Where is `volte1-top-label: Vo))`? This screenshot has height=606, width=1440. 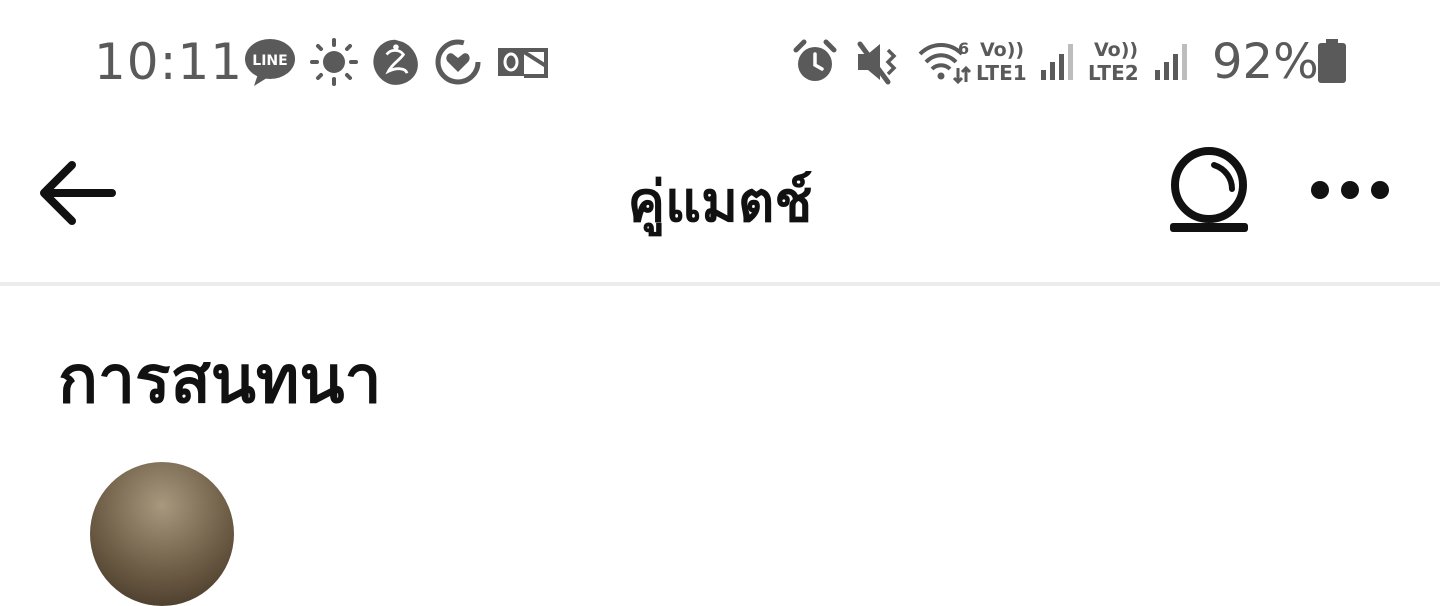
volte1-top-label: Vo)) is located at coordinates (1002, 50).